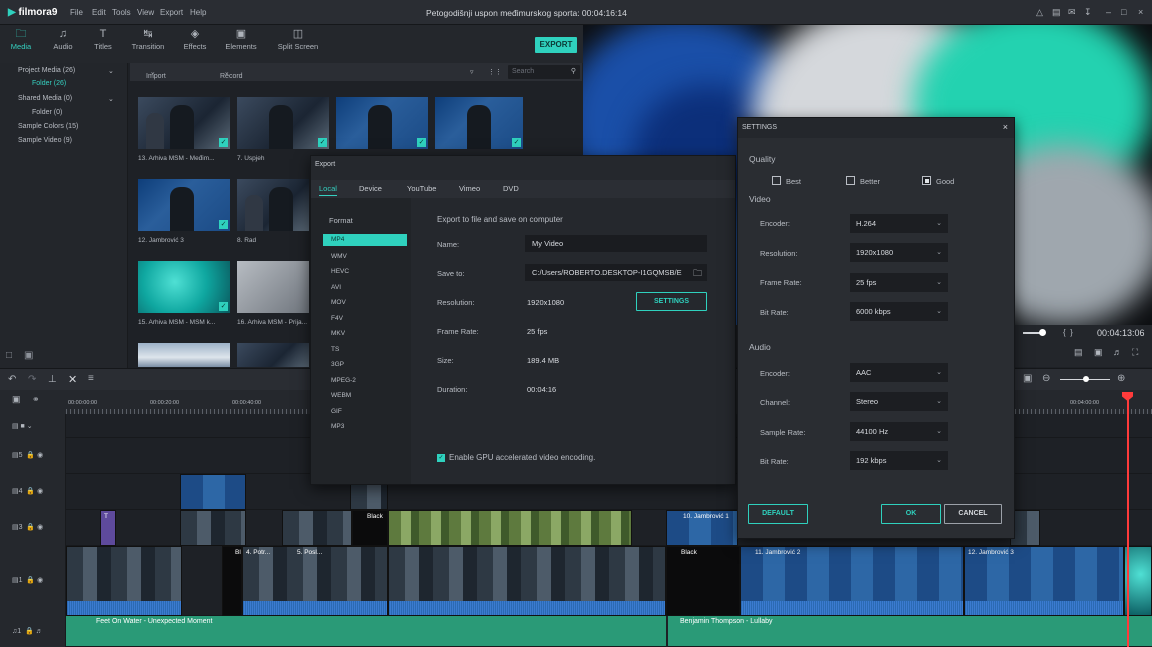 The height and width of the screenshot is (647, 1152). I want to click on audio-channel-select: Stereo ⌄, so click(899, 401).